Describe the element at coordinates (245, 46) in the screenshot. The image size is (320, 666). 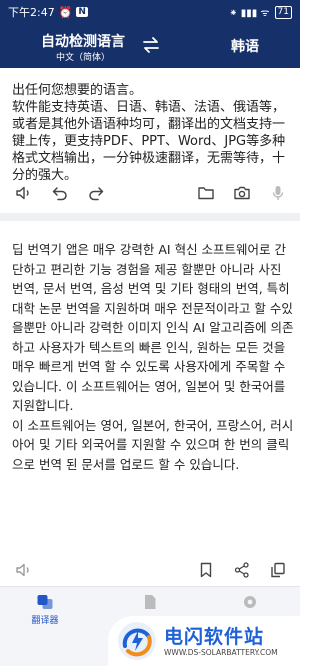
I see `target-language-selector: 韩语` at that location.